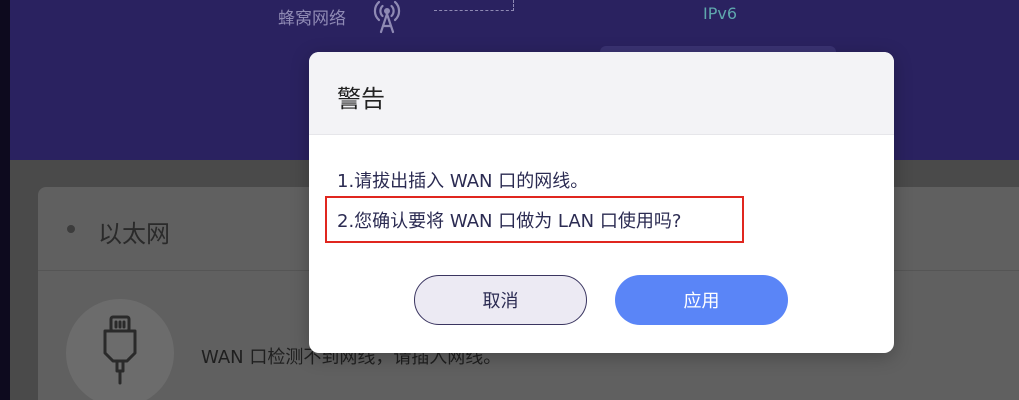 The height and width of the screenshot is (400, 1019). I want to click on ethernet-title: 以太网, so click(134, 234).